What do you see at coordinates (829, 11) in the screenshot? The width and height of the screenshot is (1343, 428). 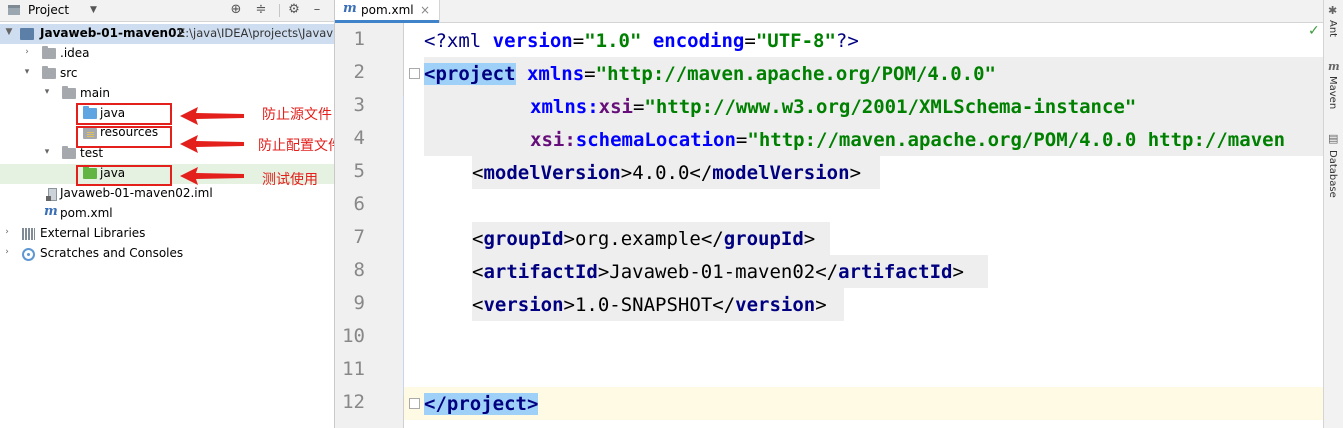 I see `editor-tab-bar: m pom.xml ×` at bounding box center [829, 11].